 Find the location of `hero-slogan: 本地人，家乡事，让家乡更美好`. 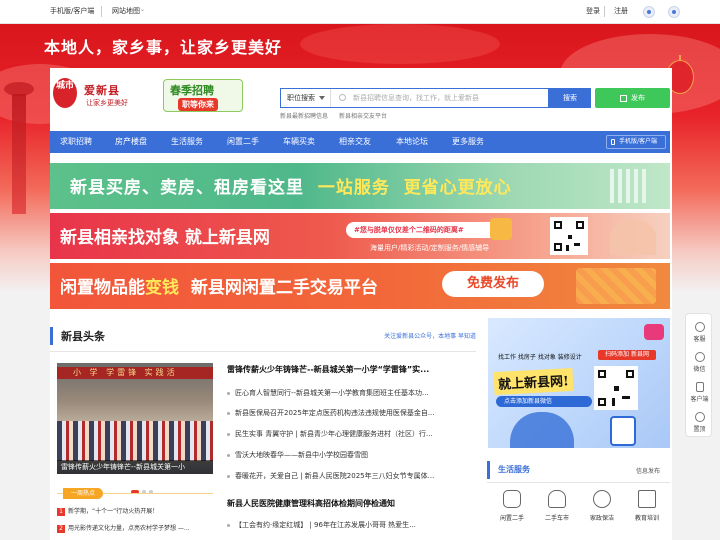

hero-slogan: 本地人，家乡事，让家乡更美好 is located at coordinates (163, 47).